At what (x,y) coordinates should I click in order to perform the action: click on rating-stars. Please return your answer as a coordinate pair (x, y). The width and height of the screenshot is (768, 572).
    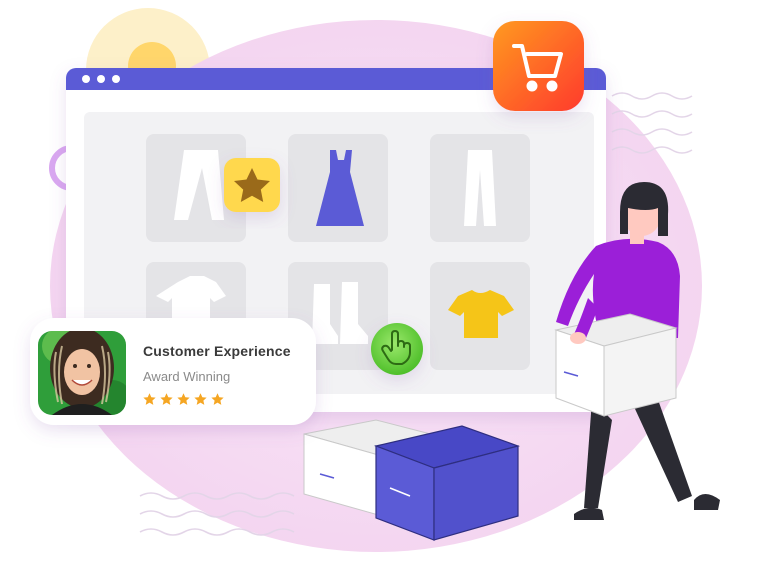
    Looking at the image, I should click on (184, 400).